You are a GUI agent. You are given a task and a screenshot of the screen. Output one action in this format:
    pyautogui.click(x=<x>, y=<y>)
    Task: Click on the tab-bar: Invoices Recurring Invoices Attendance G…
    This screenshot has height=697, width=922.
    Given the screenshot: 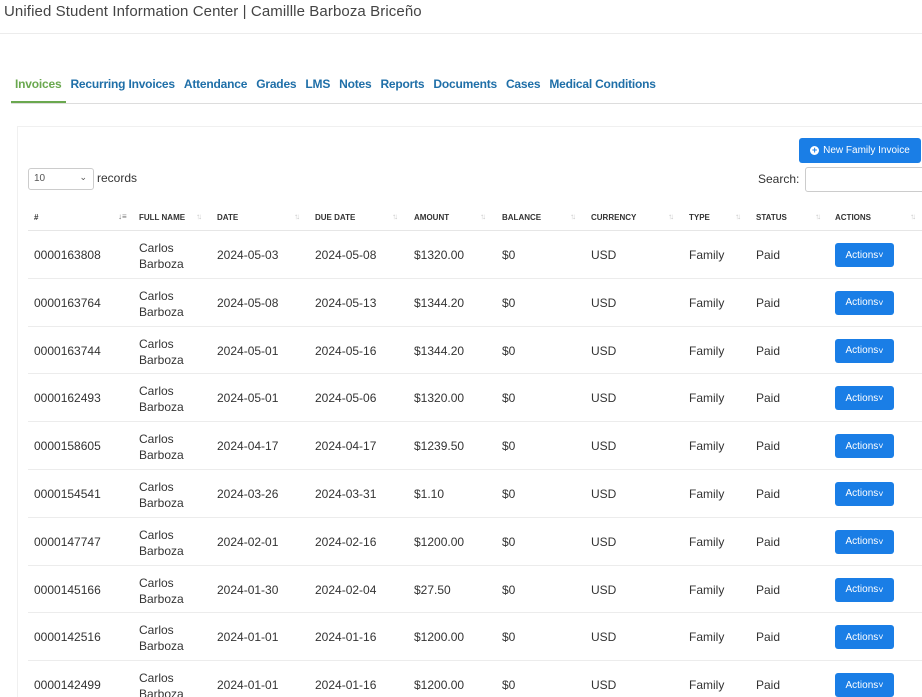 What is the action you would take?
    pyautogui.click(x=336, y=88)
    